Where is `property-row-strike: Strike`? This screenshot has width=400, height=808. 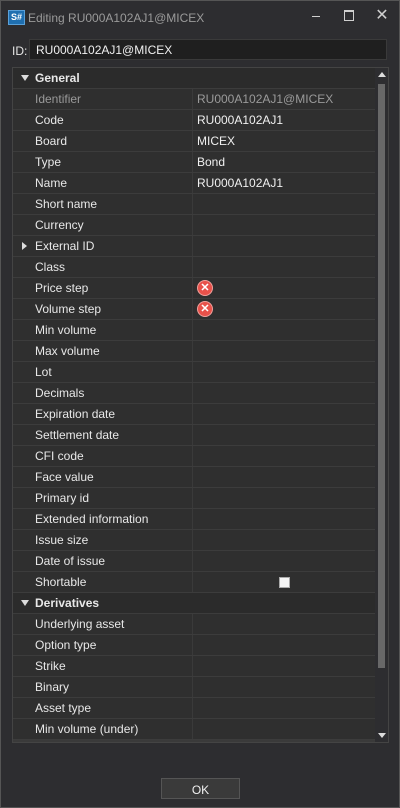
property-row-strike: Strike is located at coordinates (194, 666).